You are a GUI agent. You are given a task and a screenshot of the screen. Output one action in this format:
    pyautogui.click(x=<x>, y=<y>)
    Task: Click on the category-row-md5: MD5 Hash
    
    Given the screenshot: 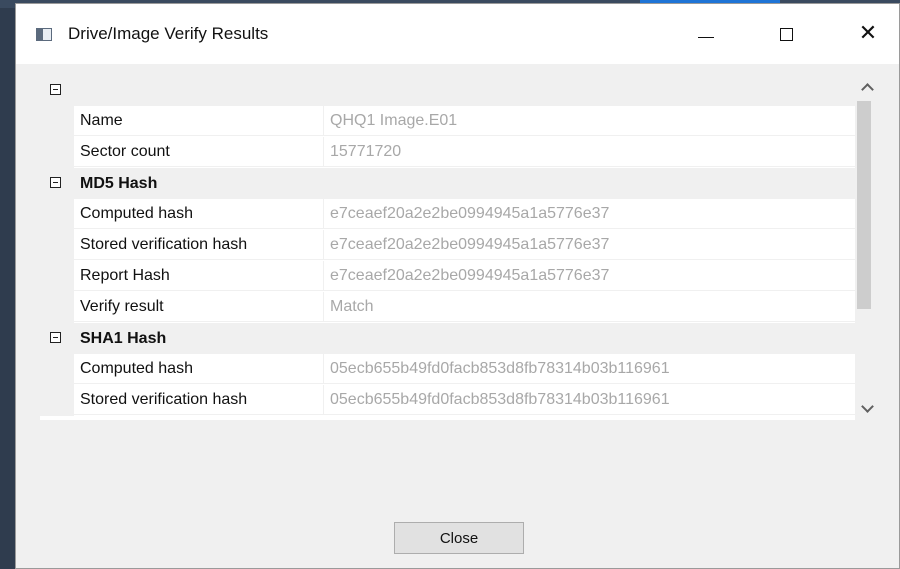 What is the action you would take?
    pyautogui.click(x=447, y=183)
    